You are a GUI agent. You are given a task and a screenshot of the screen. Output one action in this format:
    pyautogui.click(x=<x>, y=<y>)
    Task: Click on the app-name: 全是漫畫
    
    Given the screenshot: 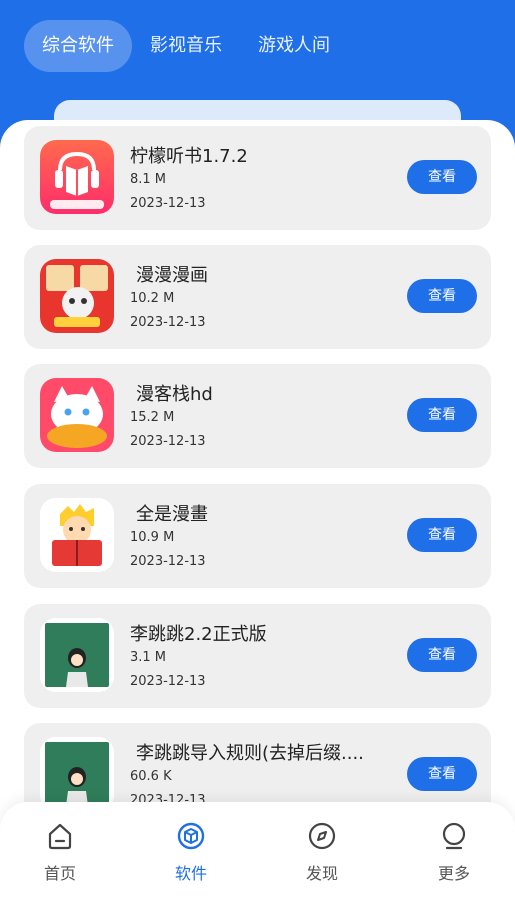 What is the action you would take?
    pyautogui.click(x=172, y=514)
    